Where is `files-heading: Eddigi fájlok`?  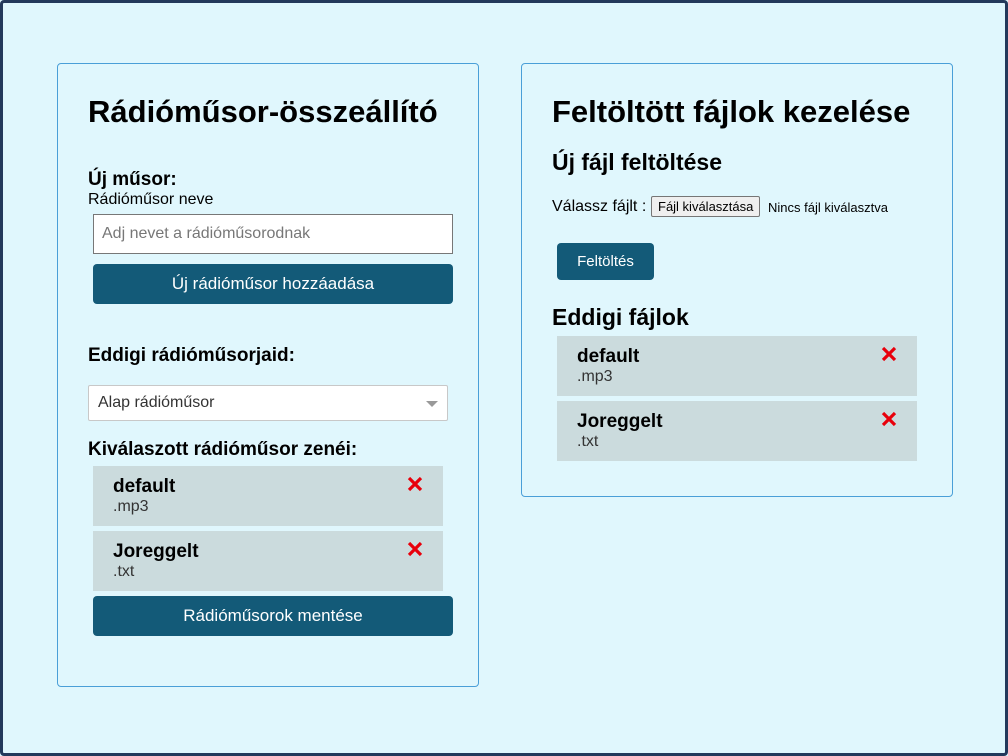
files-heading: Eddigi fájlok is located at coordinates (620, 317).